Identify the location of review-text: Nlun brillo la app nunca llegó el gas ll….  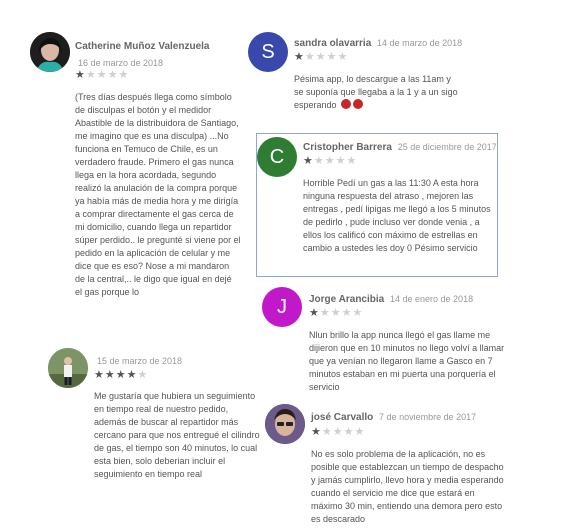
(407, 361).